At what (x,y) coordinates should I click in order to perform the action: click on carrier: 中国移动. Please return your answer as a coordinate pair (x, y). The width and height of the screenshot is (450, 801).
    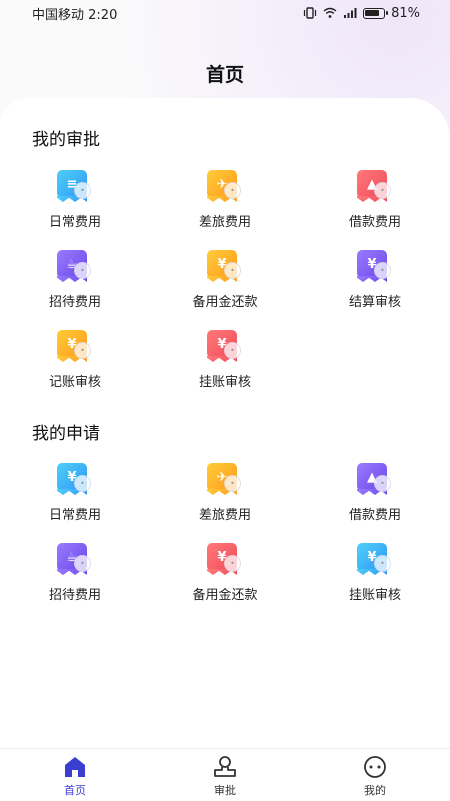
    Looking at the image, I should click on (58, 15).